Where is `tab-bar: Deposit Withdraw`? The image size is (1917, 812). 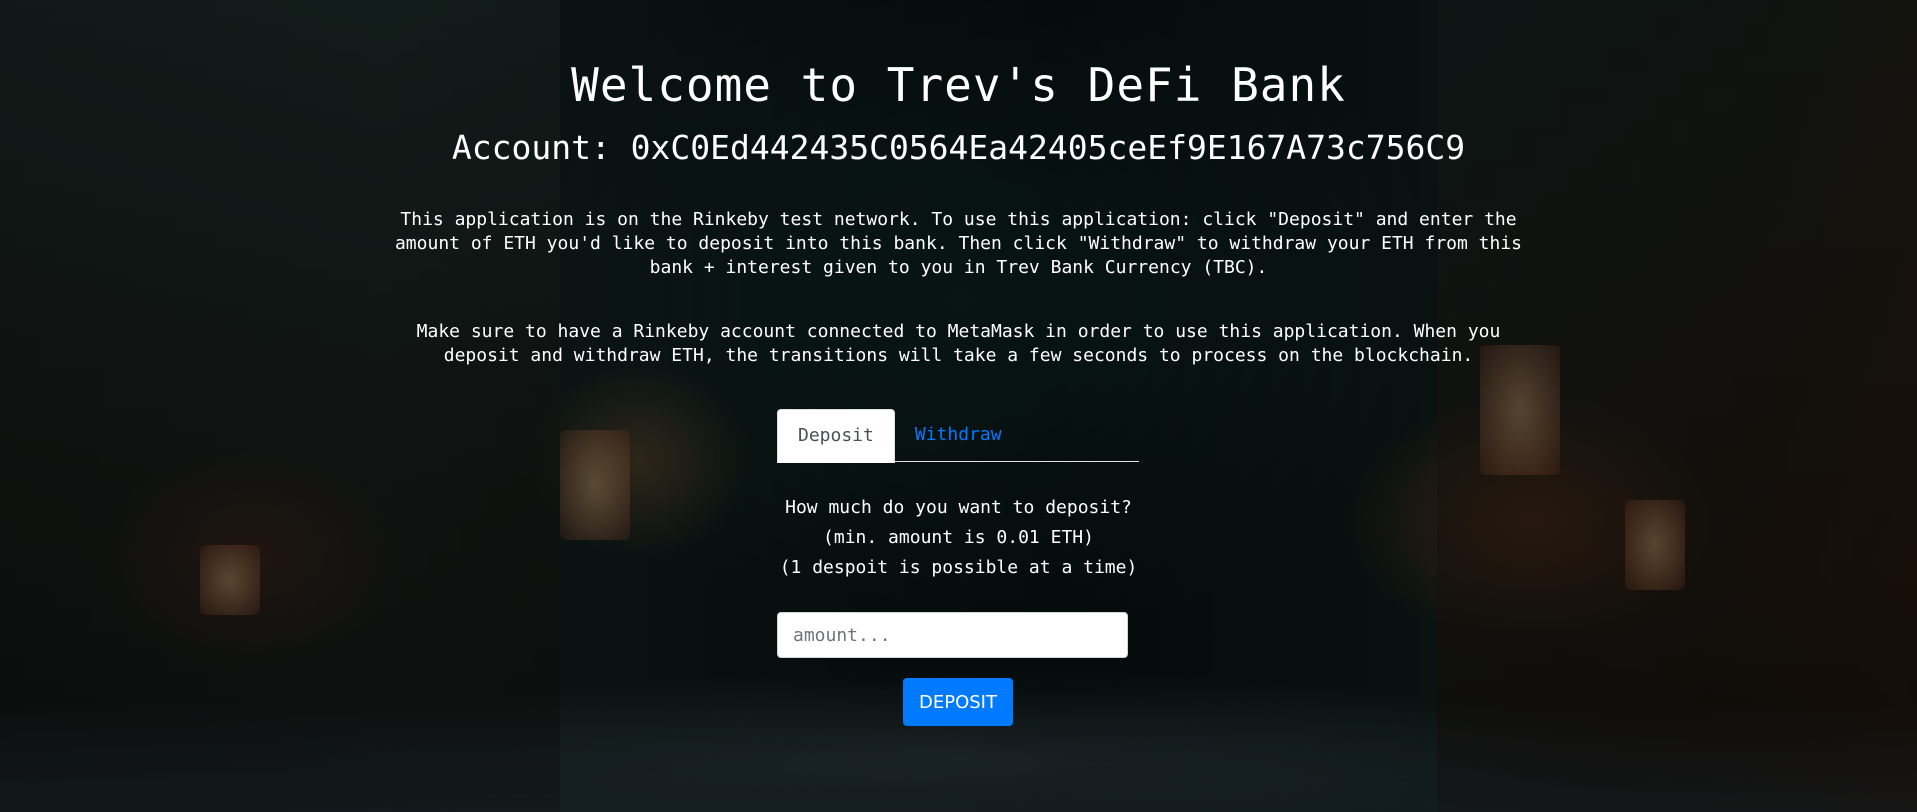 tab-bar: Deposit Withdraw is located at coordinates (958, 436).